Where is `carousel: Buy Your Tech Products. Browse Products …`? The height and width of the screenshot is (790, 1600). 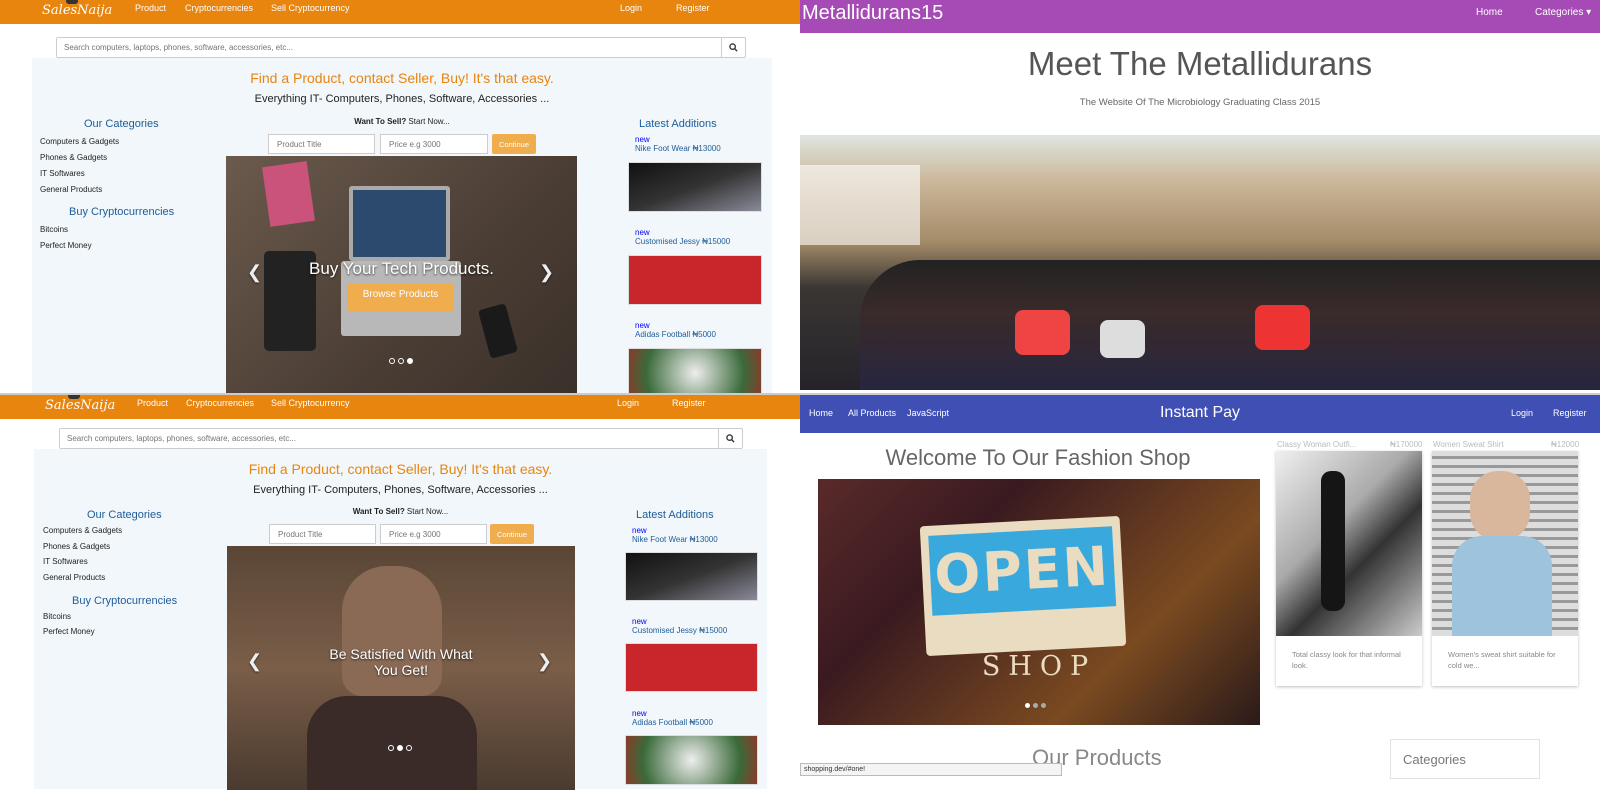 carousel: Buy Your Tech Products. Browse Products … is located at coordinates (401, 274).